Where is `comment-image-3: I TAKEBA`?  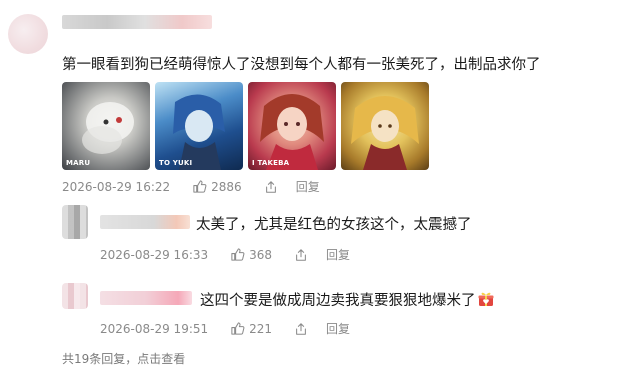 comment-image-3: I TAKEBA is located at coordinates (292, 126).